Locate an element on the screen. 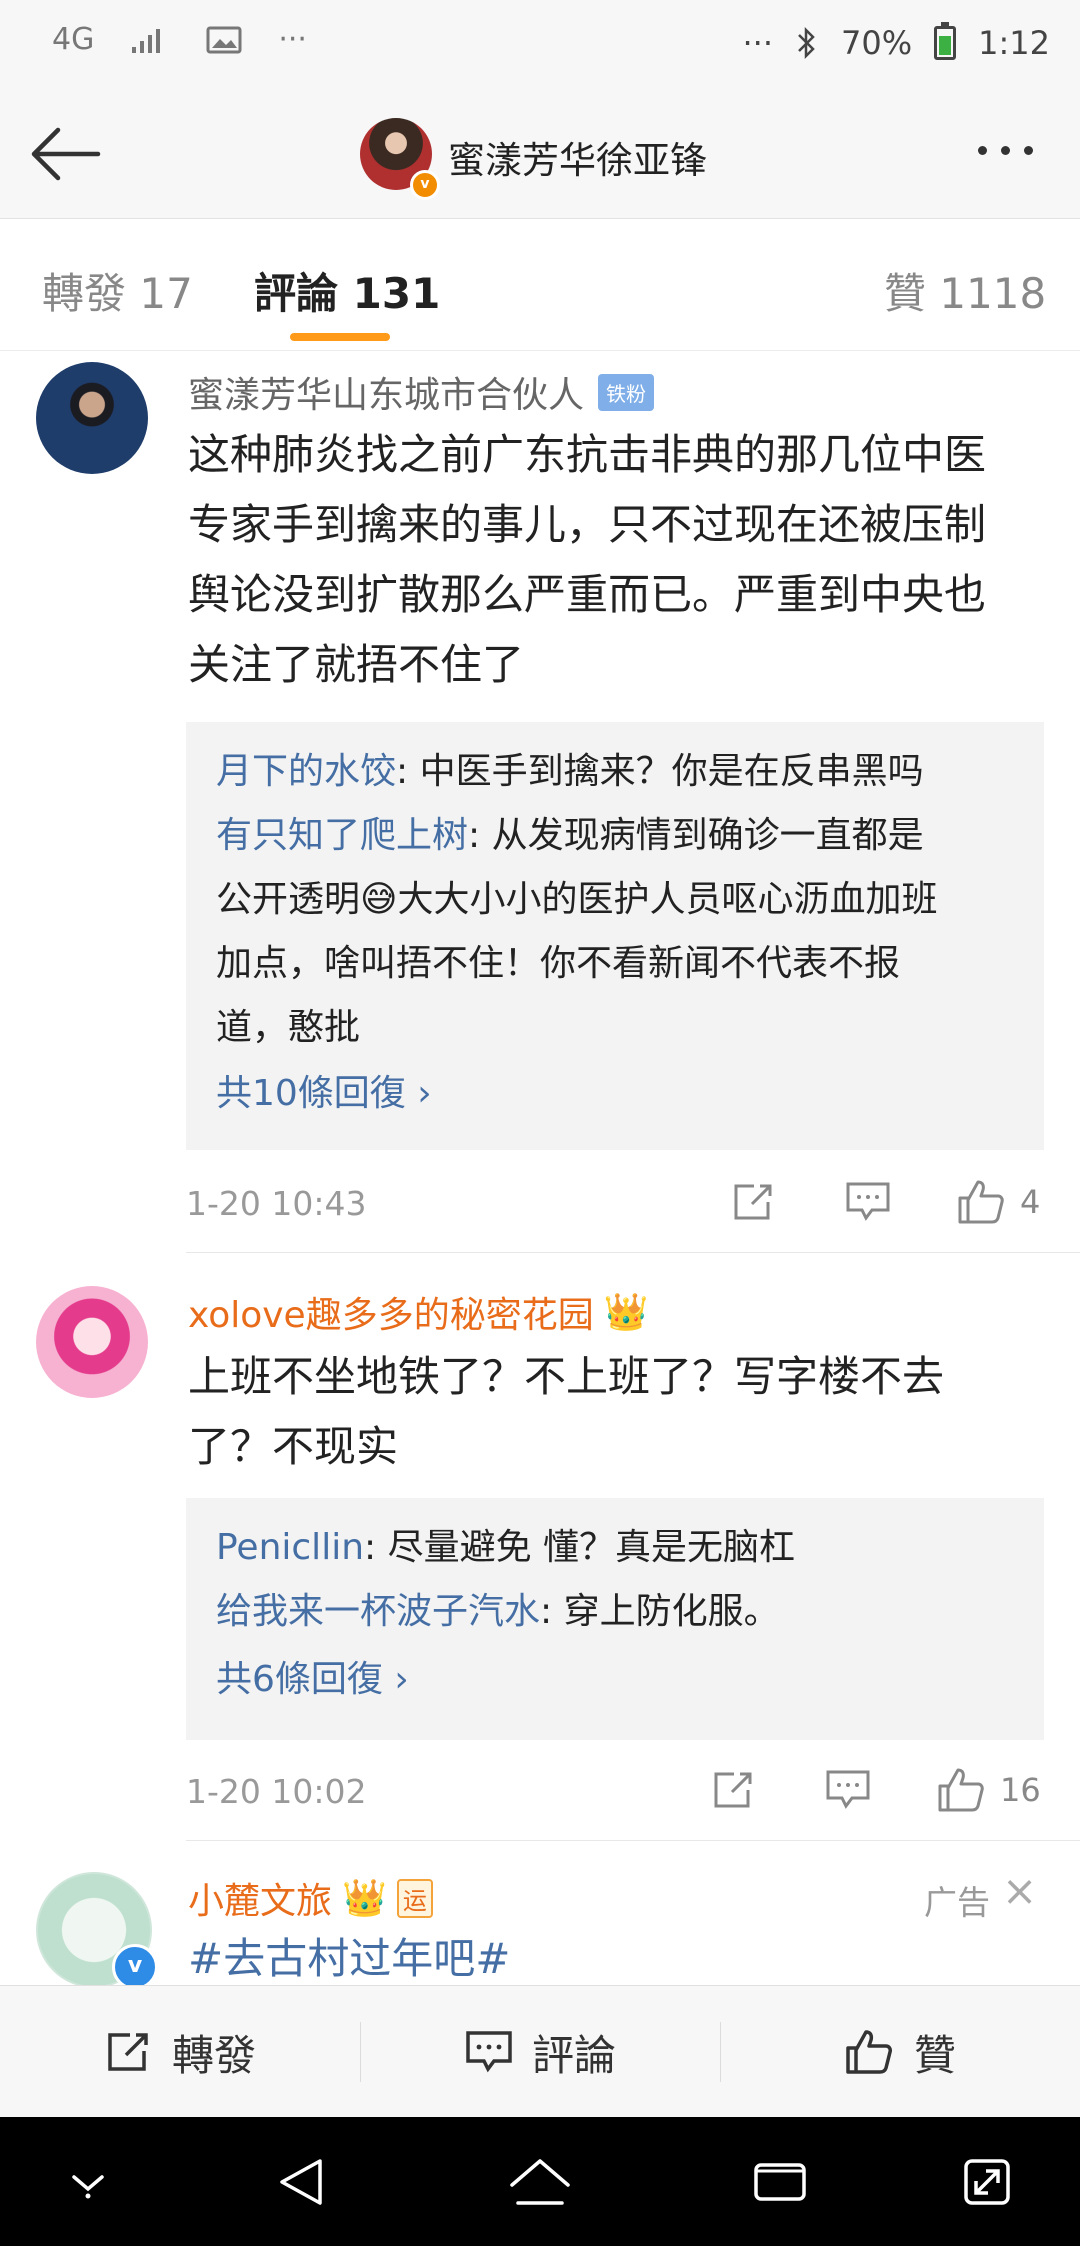 Image resolution: width=1080 pixels, height=2246 pixels. view-more-replies-link: 共6條回復 › is located at coordinates (621, 1676).